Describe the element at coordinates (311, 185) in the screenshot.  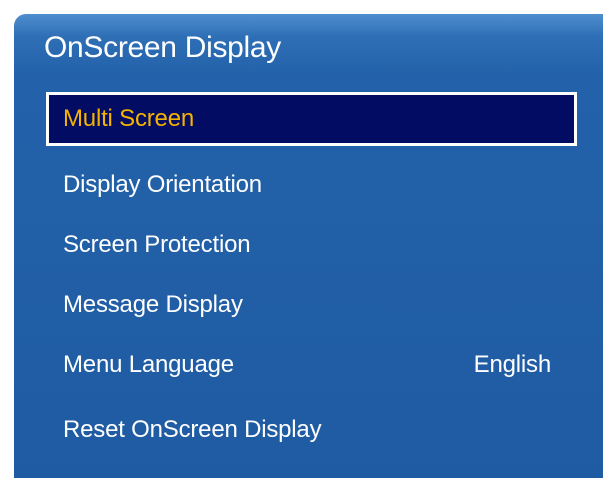
I see `menu-item-display-orientation: Display Orientation` at that location.